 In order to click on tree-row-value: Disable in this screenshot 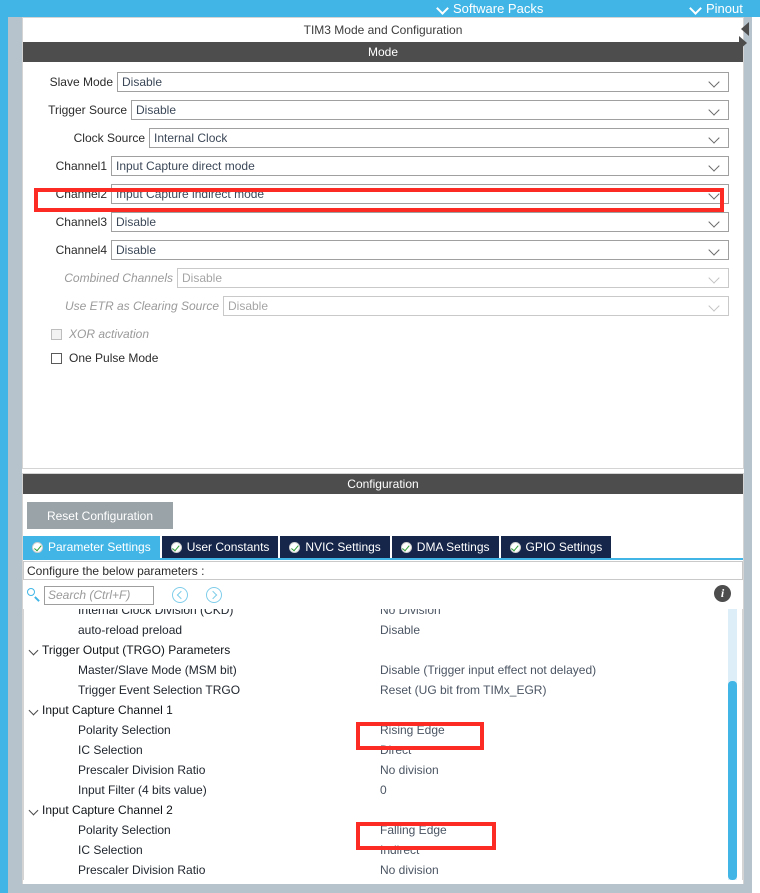, I will do `click(400, 630)`.